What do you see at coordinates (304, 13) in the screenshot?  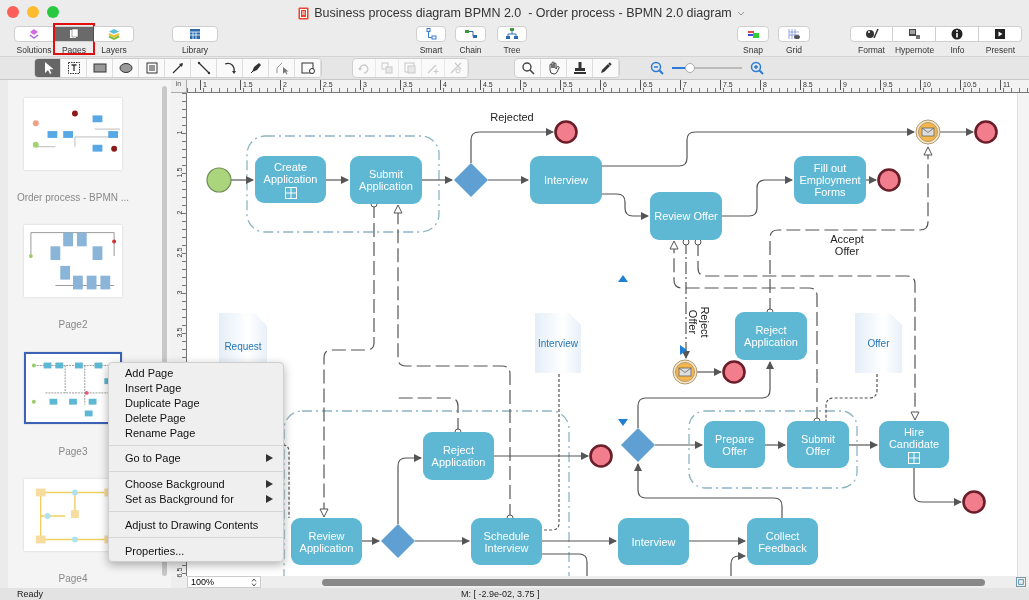 I see `document-icon` at bounding box center [304, 13].